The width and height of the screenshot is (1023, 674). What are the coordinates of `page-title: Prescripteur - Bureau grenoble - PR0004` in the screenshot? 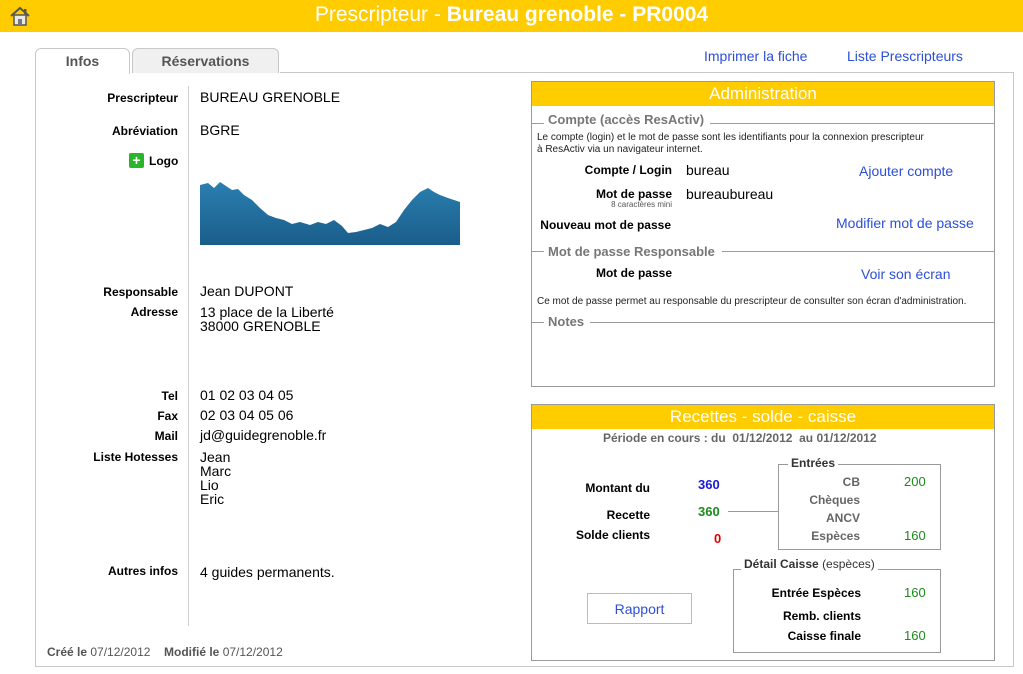 It's located at (511, 16).